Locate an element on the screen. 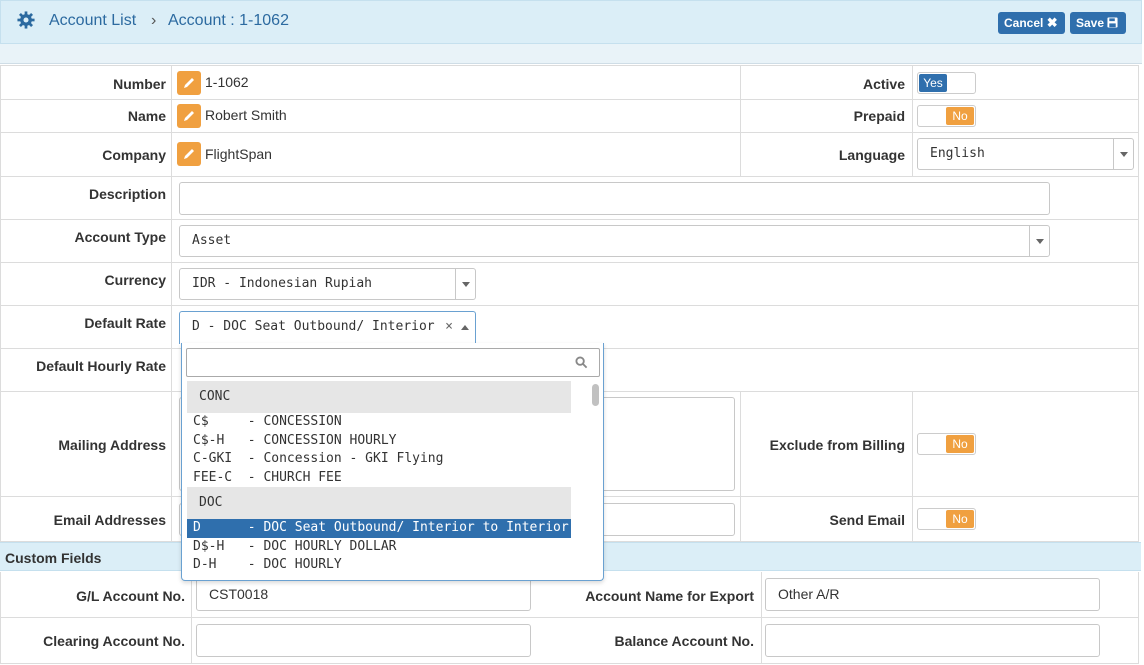  edit-name-button is located at coordinates (189, 116).